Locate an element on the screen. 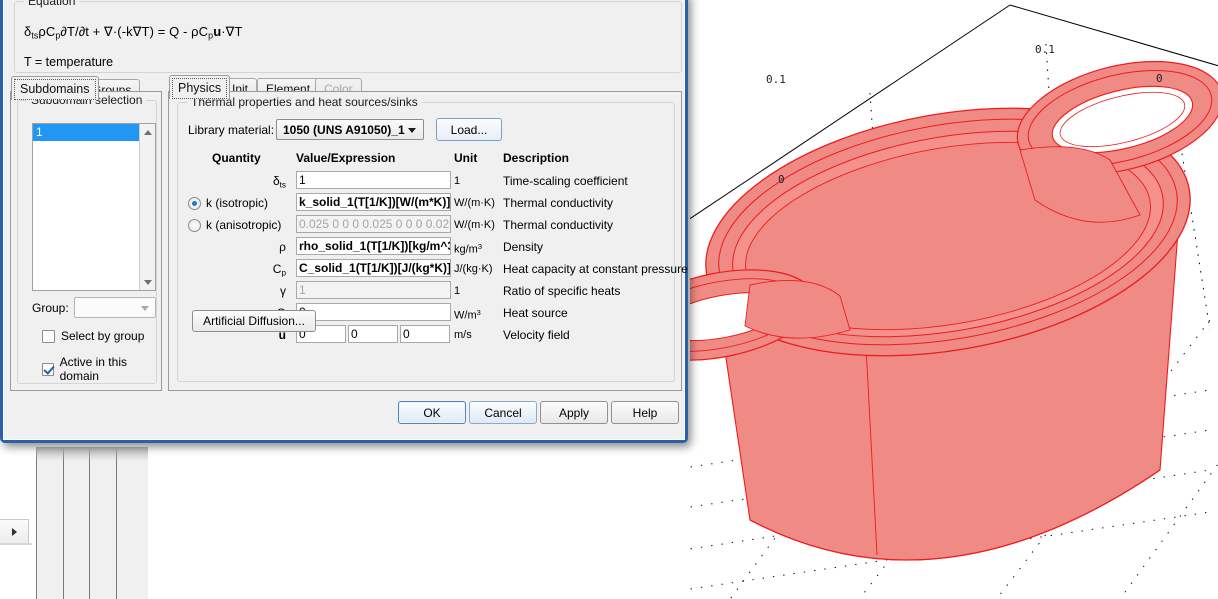  equation-variable-note: T = temperature is located at coordinates (69, 62).